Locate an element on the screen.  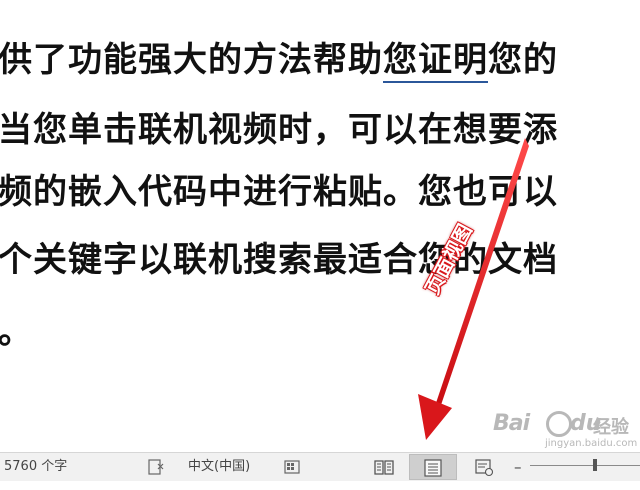
read-mode-icon is located at coordinates (384, 467).